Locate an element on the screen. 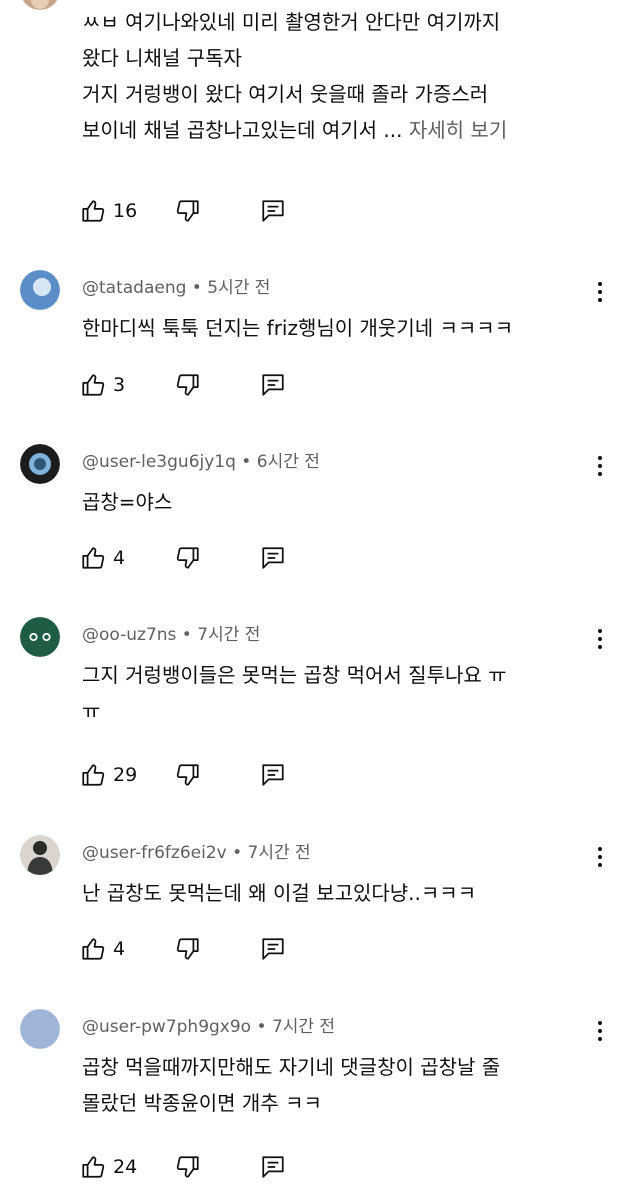  comment-text: 그지 거렁뱅이들은 못먹는 곱창 먹어서 질투나요 ㅠ ㅠ is located at coordinates (337, 693).